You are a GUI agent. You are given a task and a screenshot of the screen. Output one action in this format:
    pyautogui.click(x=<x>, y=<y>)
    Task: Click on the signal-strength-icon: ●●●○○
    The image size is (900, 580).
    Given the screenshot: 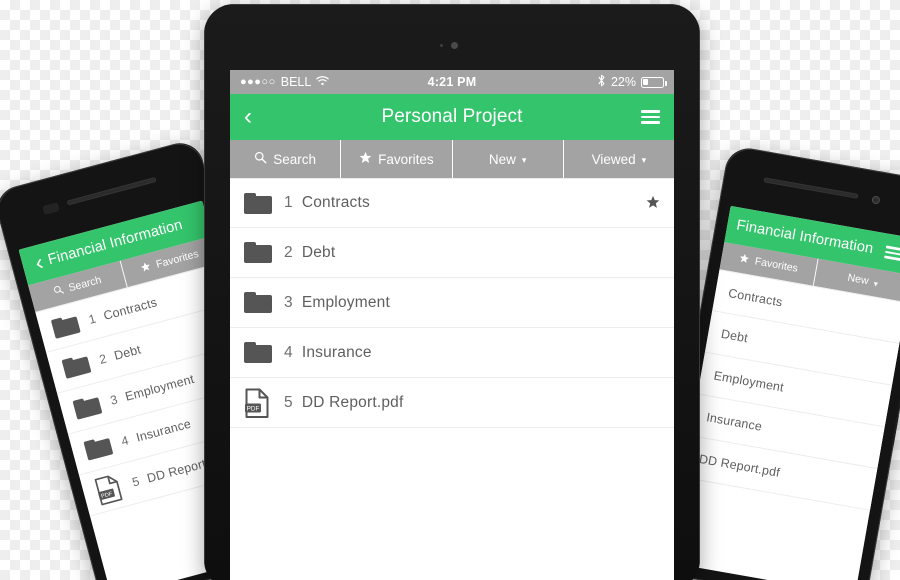 What is the action you would take?
    pyautogui.click(x=258, y=82)
    